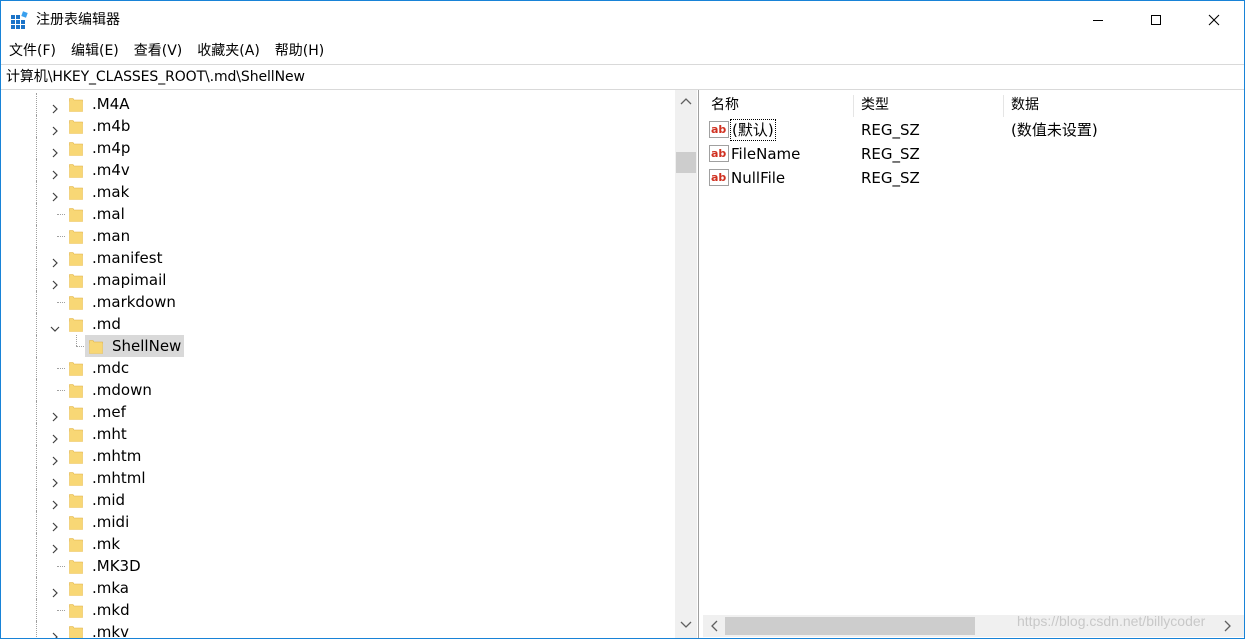  I want to click on tree-scroll-thumb, so click(686, 162).